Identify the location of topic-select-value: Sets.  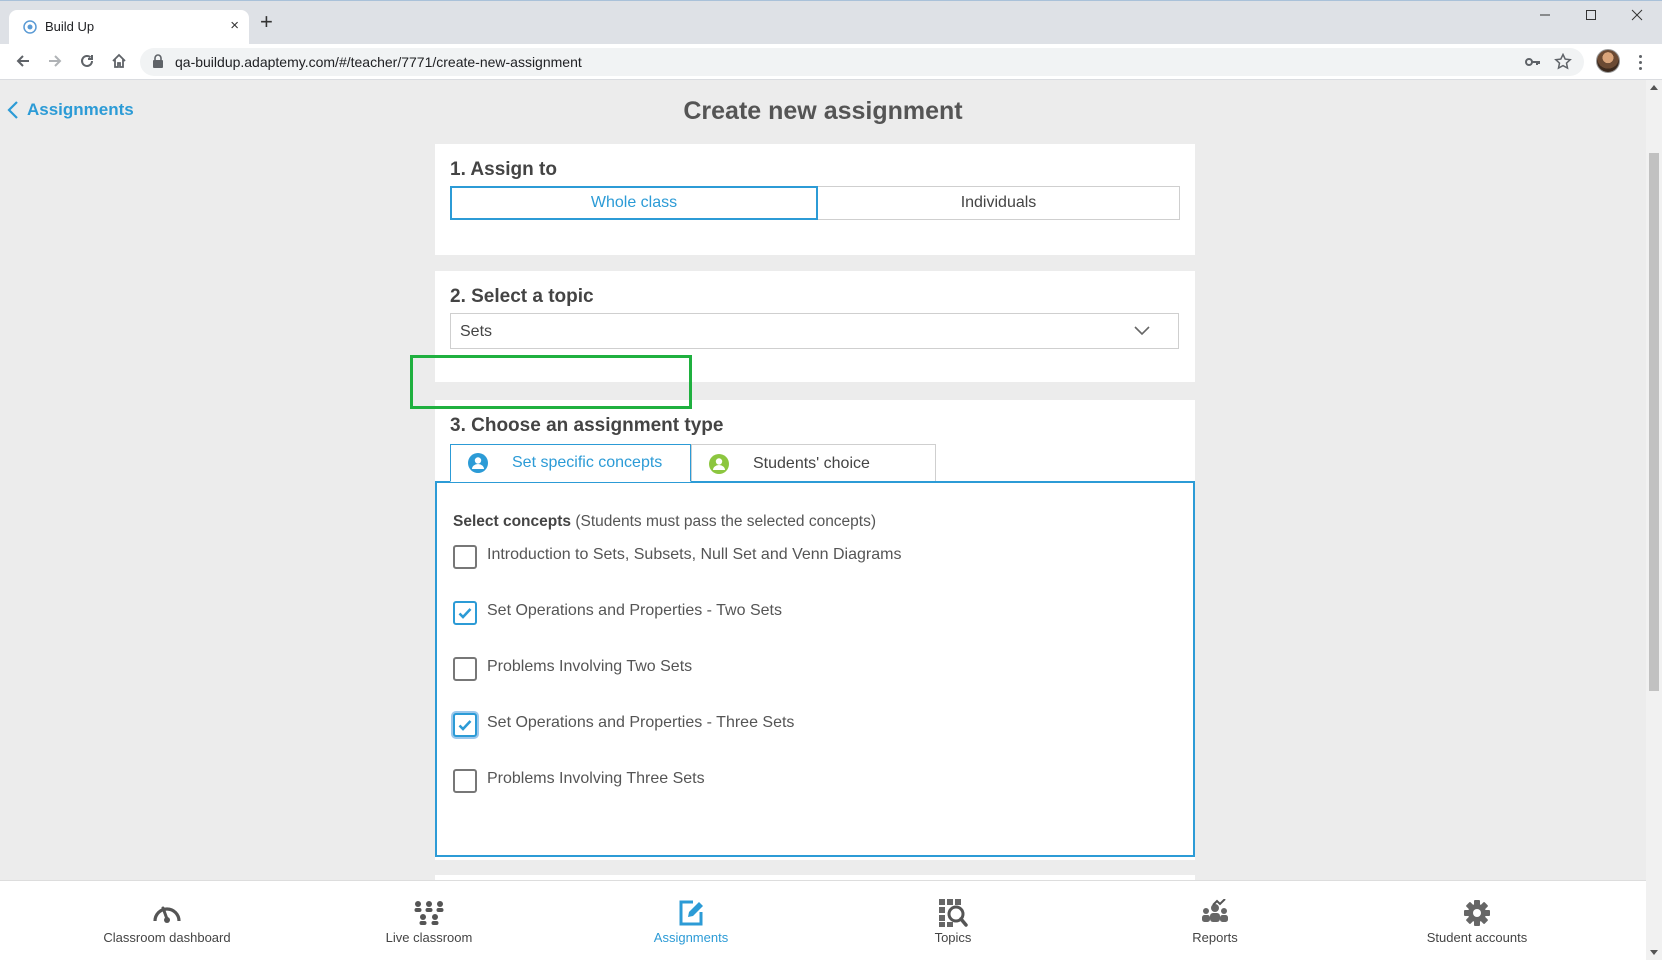
(476, 331).